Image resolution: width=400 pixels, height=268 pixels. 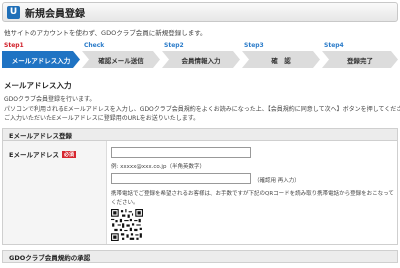 I want to click on confirm-hint: （確認用 再入力）, so click(x=277, y=181).